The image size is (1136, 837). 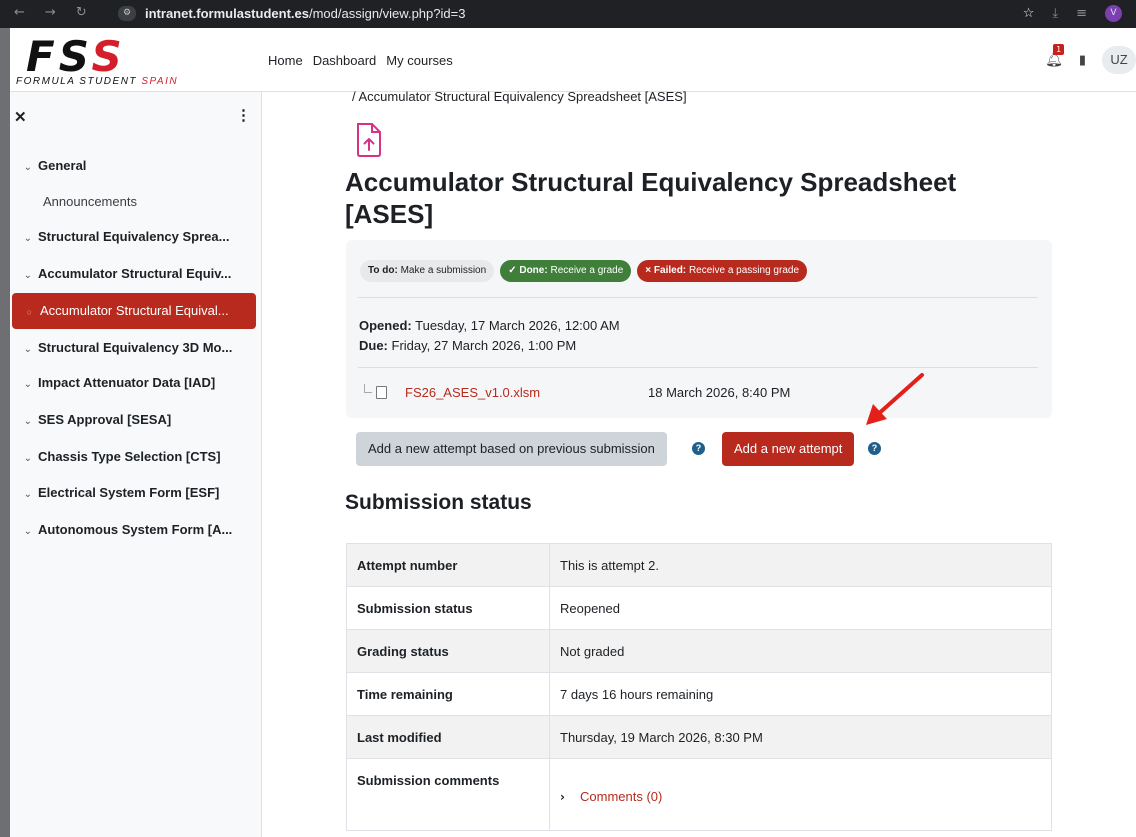 I want to click on row-label: Submission status, so click(x=448, y=608).